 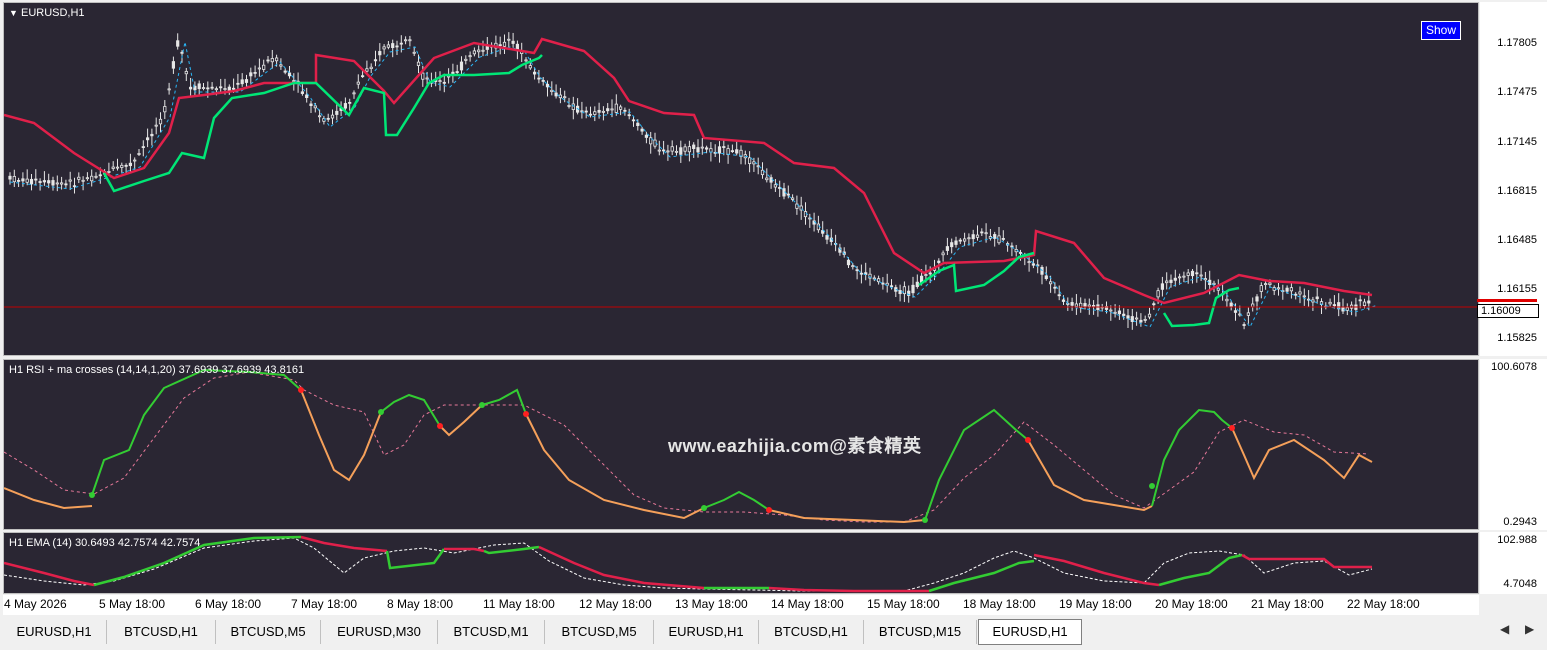 What do you see at coordinates (920, 632) in the screenshot?
I see `chart-tab: BTCUSD,M15` at bounding box center [920, 632].